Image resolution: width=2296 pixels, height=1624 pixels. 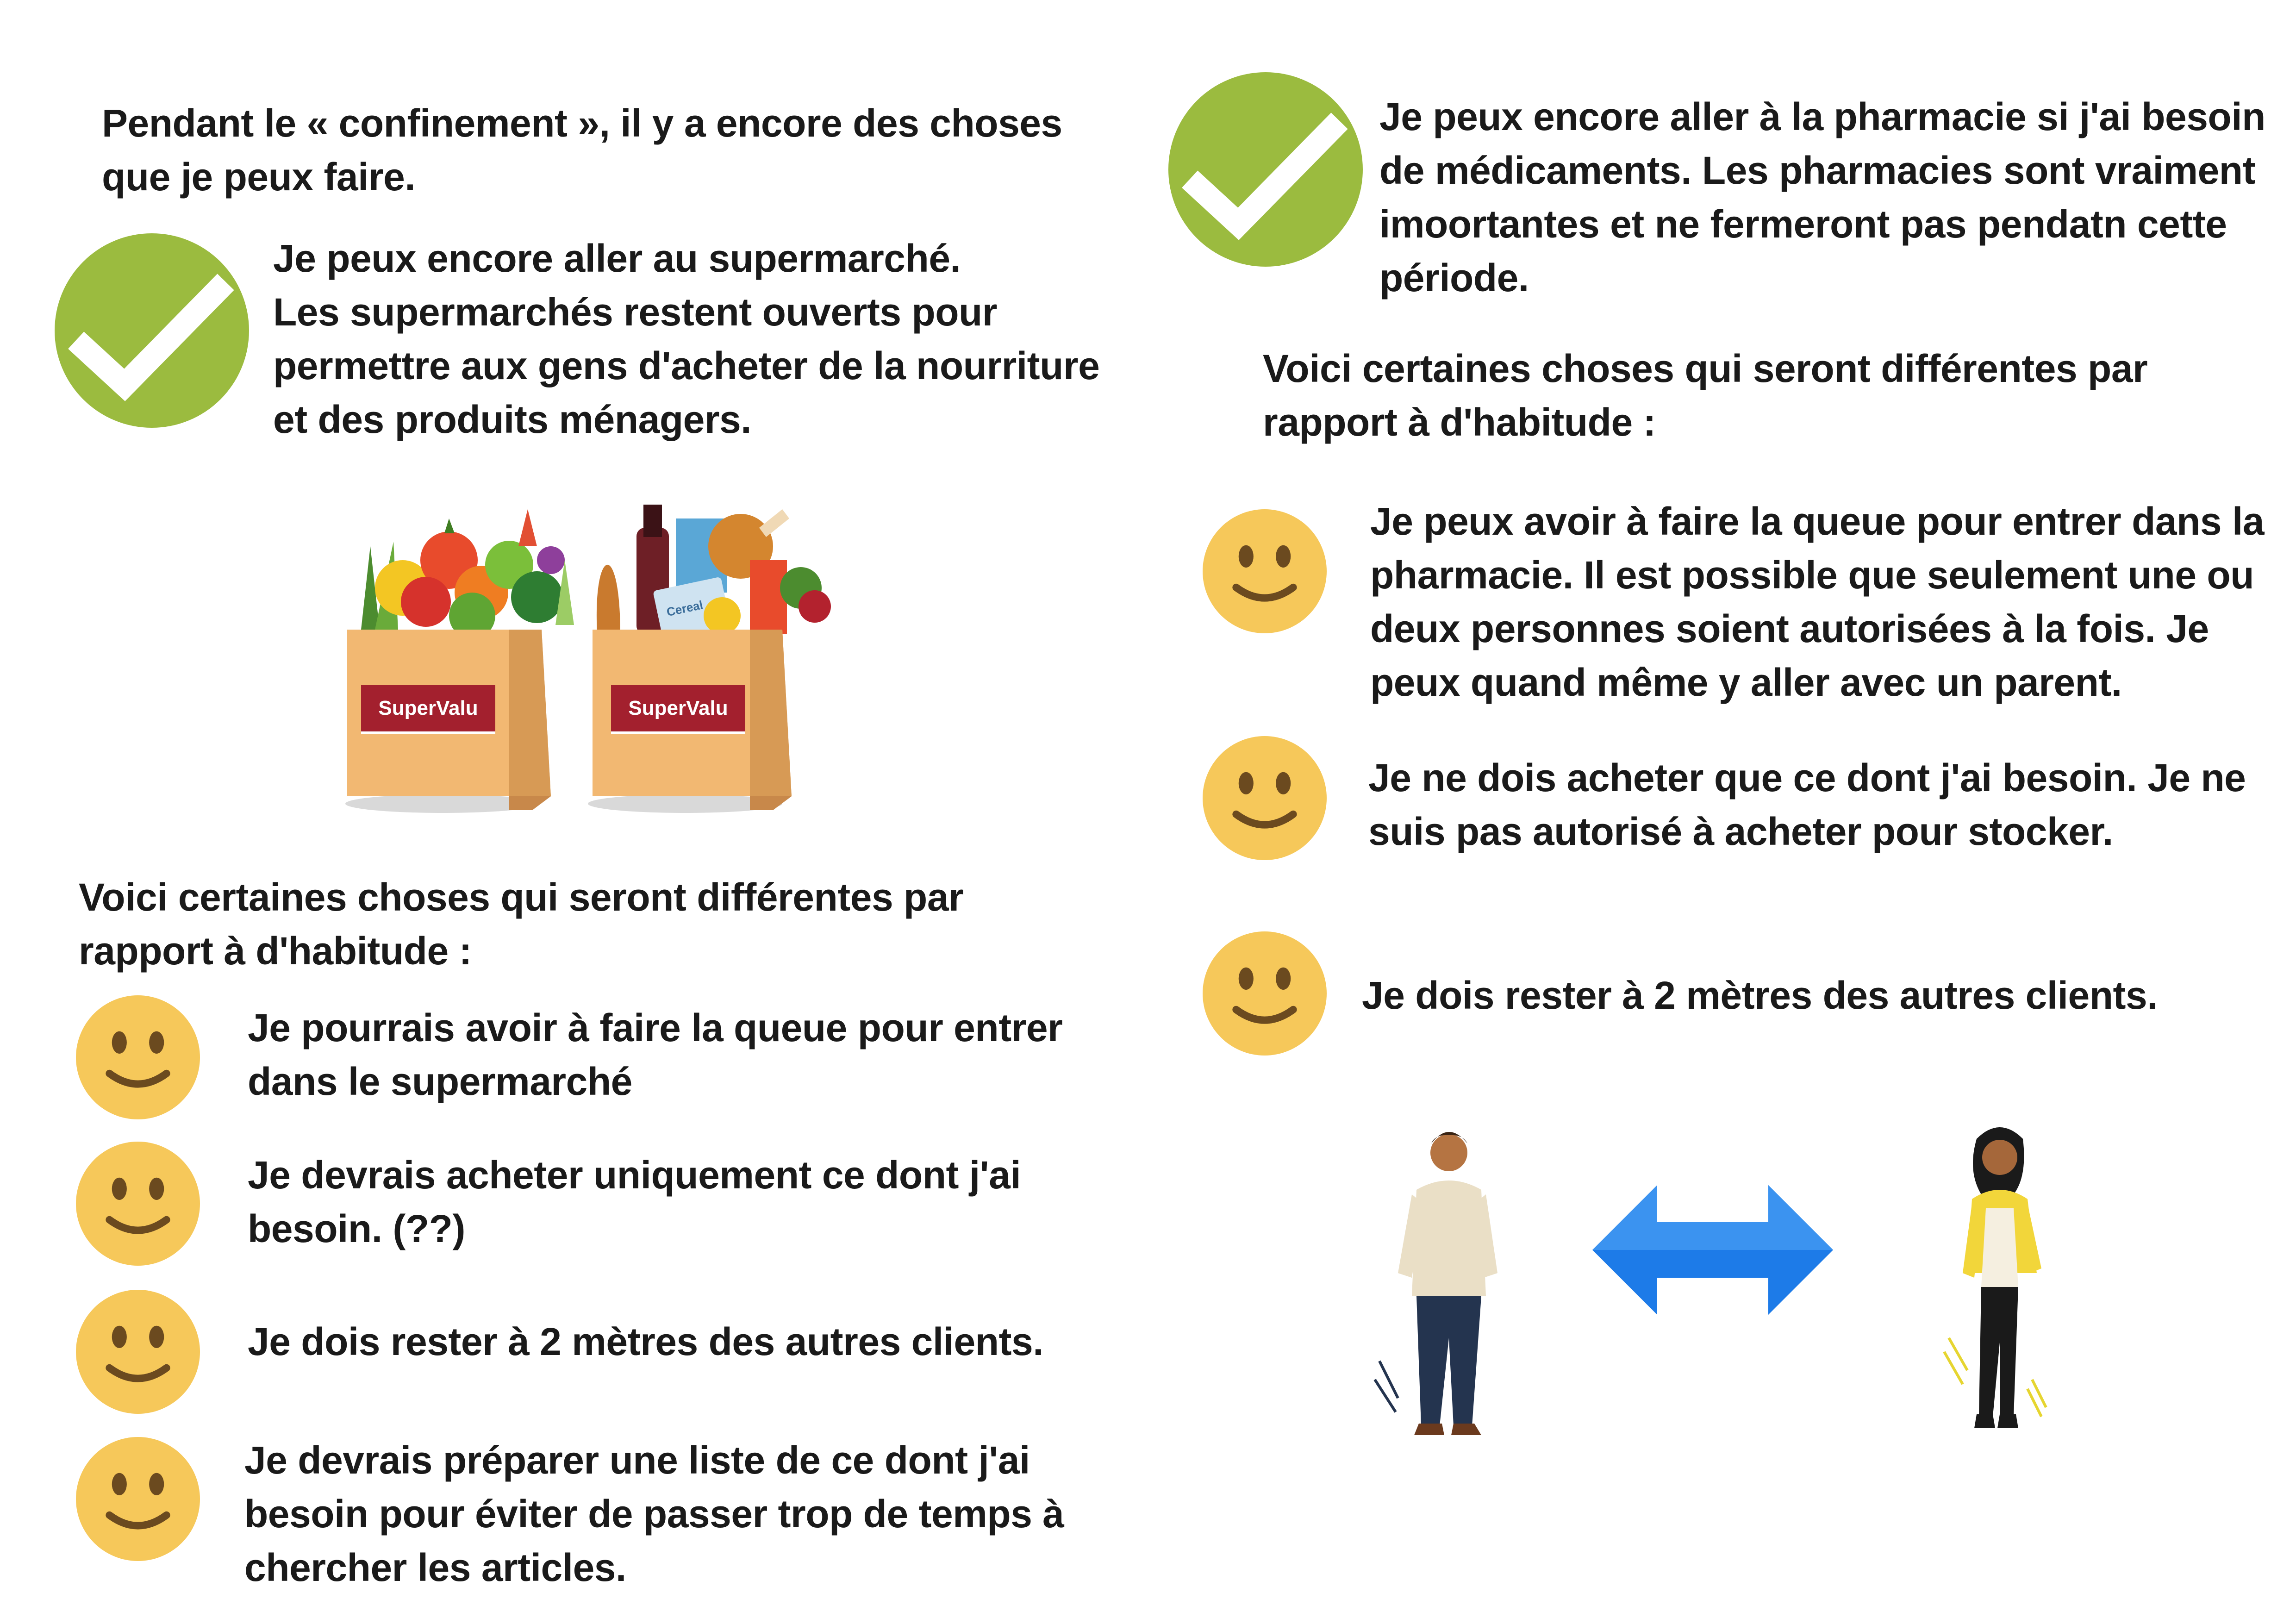 I want to click on vegetables-icon, so click(x=467, y=574).